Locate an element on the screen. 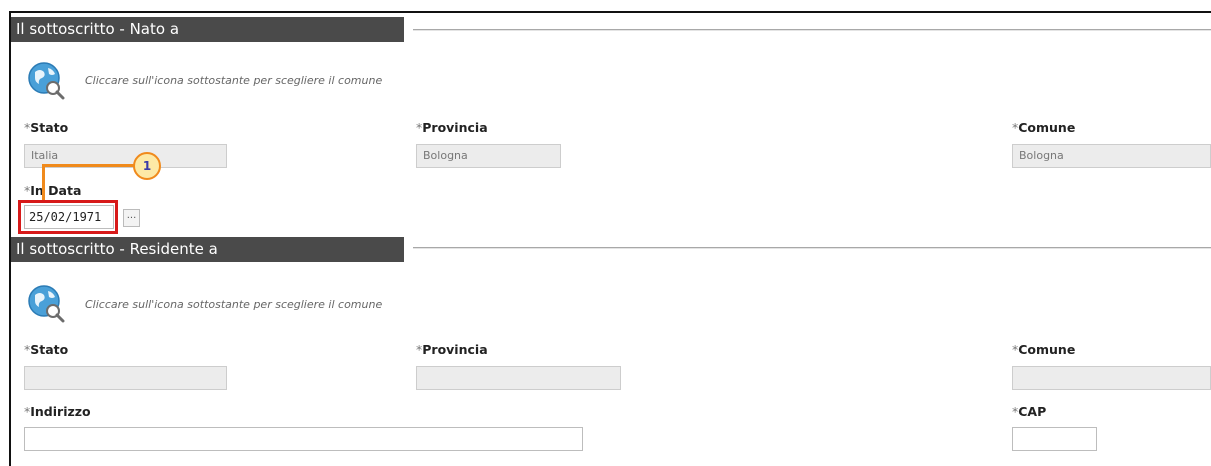  label-comune-residente: *Comune is located at coordinates (1044, 349).